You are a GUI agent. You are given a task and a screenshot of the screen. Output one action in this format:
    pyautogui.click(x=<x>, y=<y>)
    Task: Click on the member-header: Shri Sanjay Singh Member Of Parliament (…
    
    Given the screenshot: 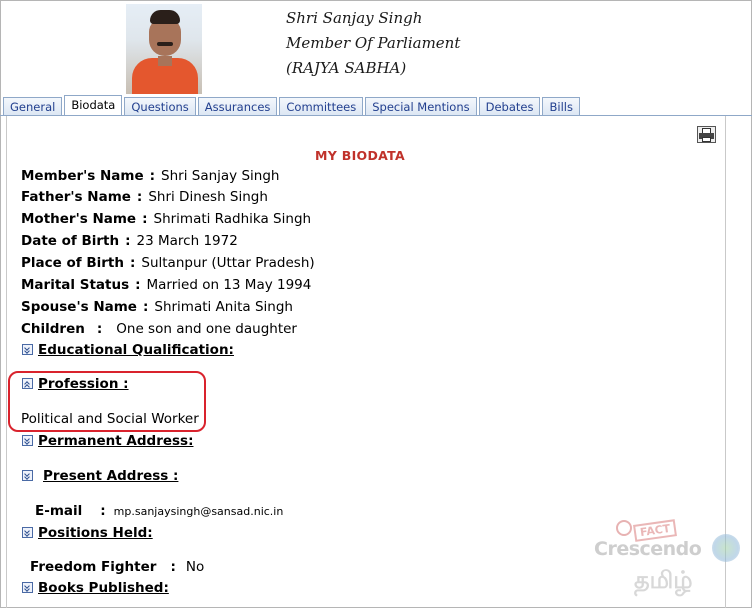 What is the action you would take?
    pyautogui.click(x=373, y=43)
    